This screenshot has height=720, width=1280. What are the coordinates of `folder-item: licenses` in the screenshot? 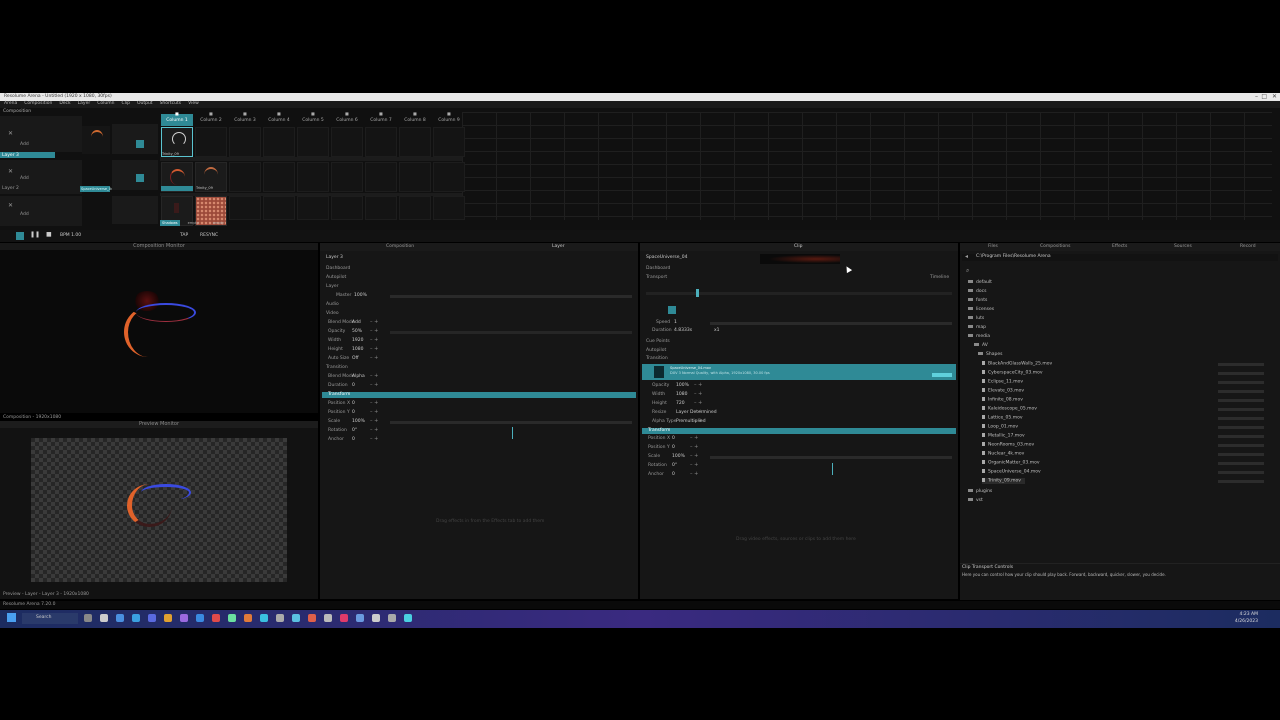 It's located at (981, 309).